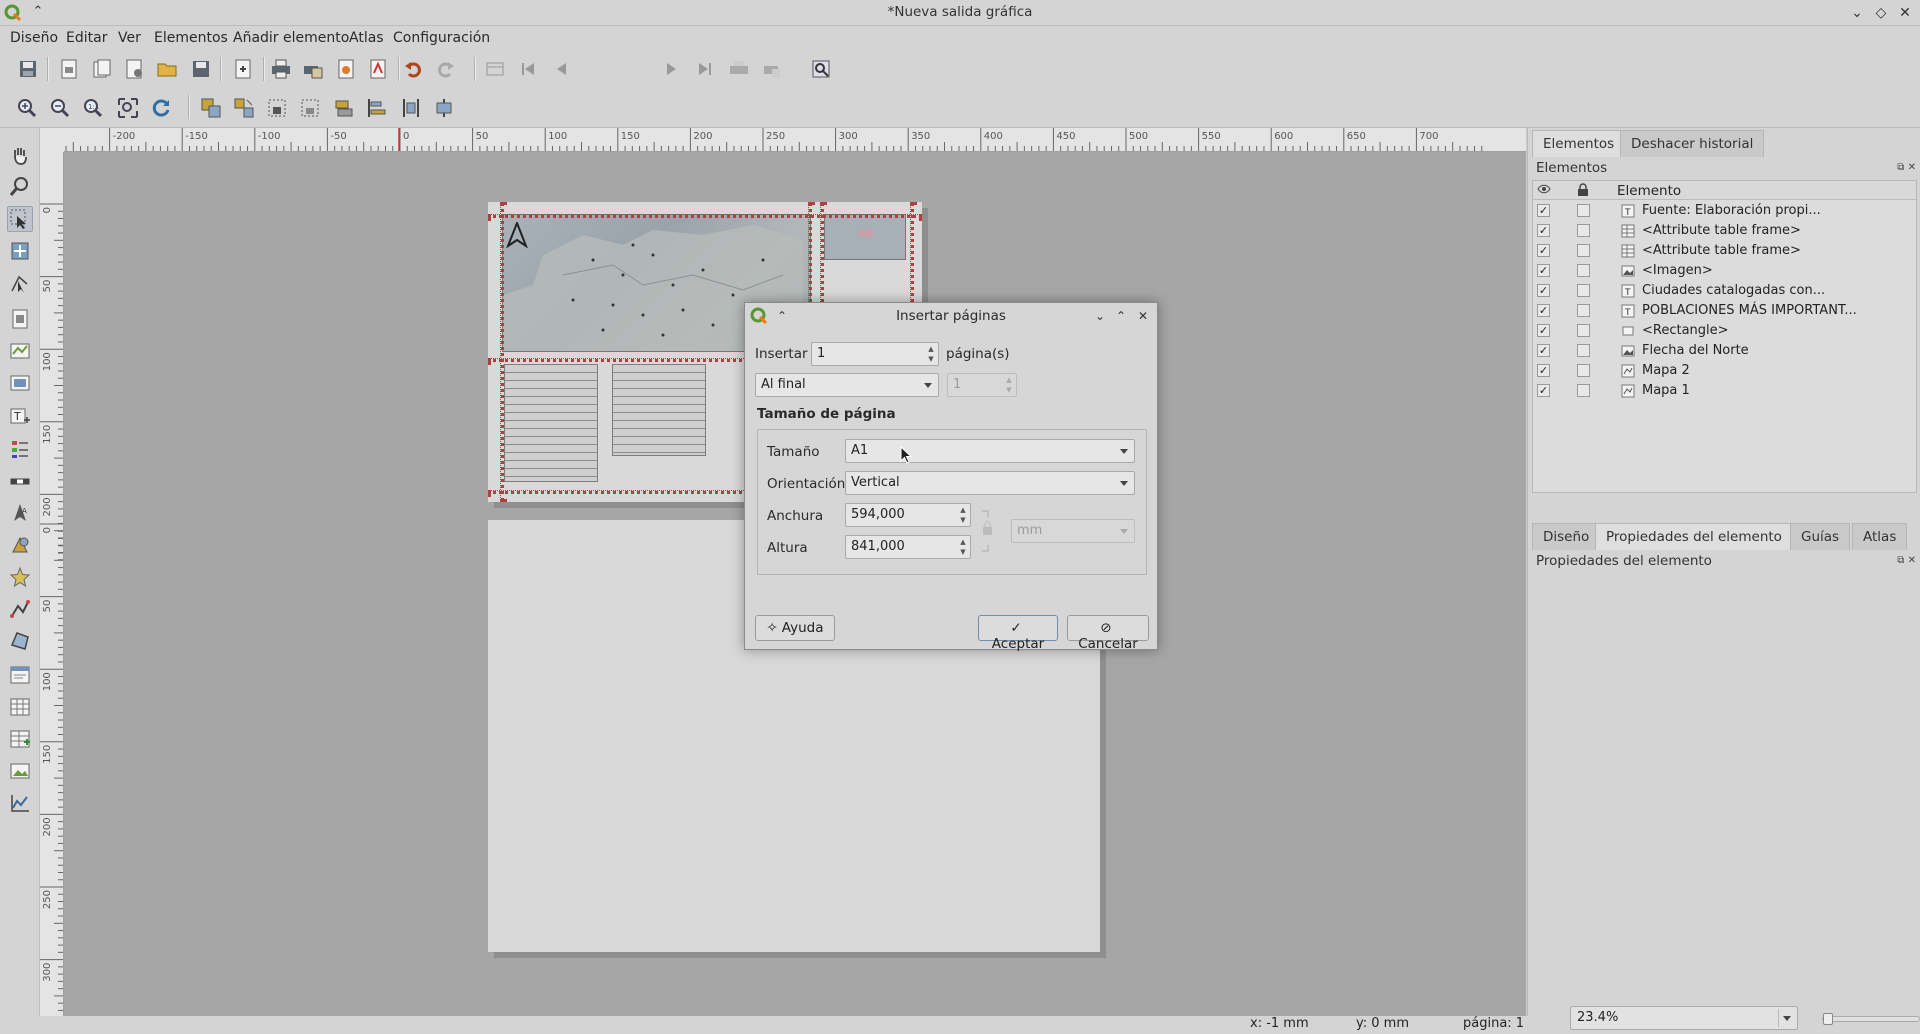 The image size is (1920, 1034). What do you see at coordinates (201, 69) in the screenshot?
I see `save-template-icon` at bounding box center [201, 69].